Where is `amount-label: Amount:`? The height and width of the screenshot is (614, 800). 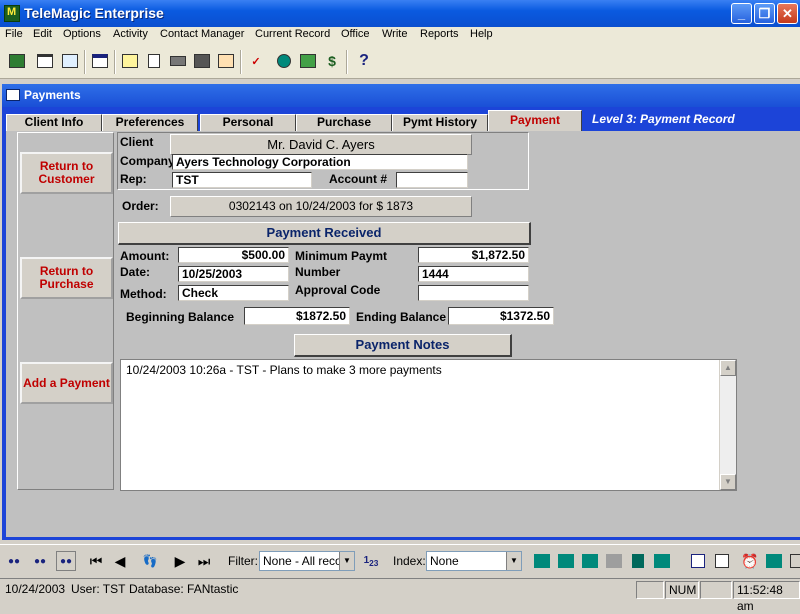 amount-label: Amount: is located at coordinates (145, 256).